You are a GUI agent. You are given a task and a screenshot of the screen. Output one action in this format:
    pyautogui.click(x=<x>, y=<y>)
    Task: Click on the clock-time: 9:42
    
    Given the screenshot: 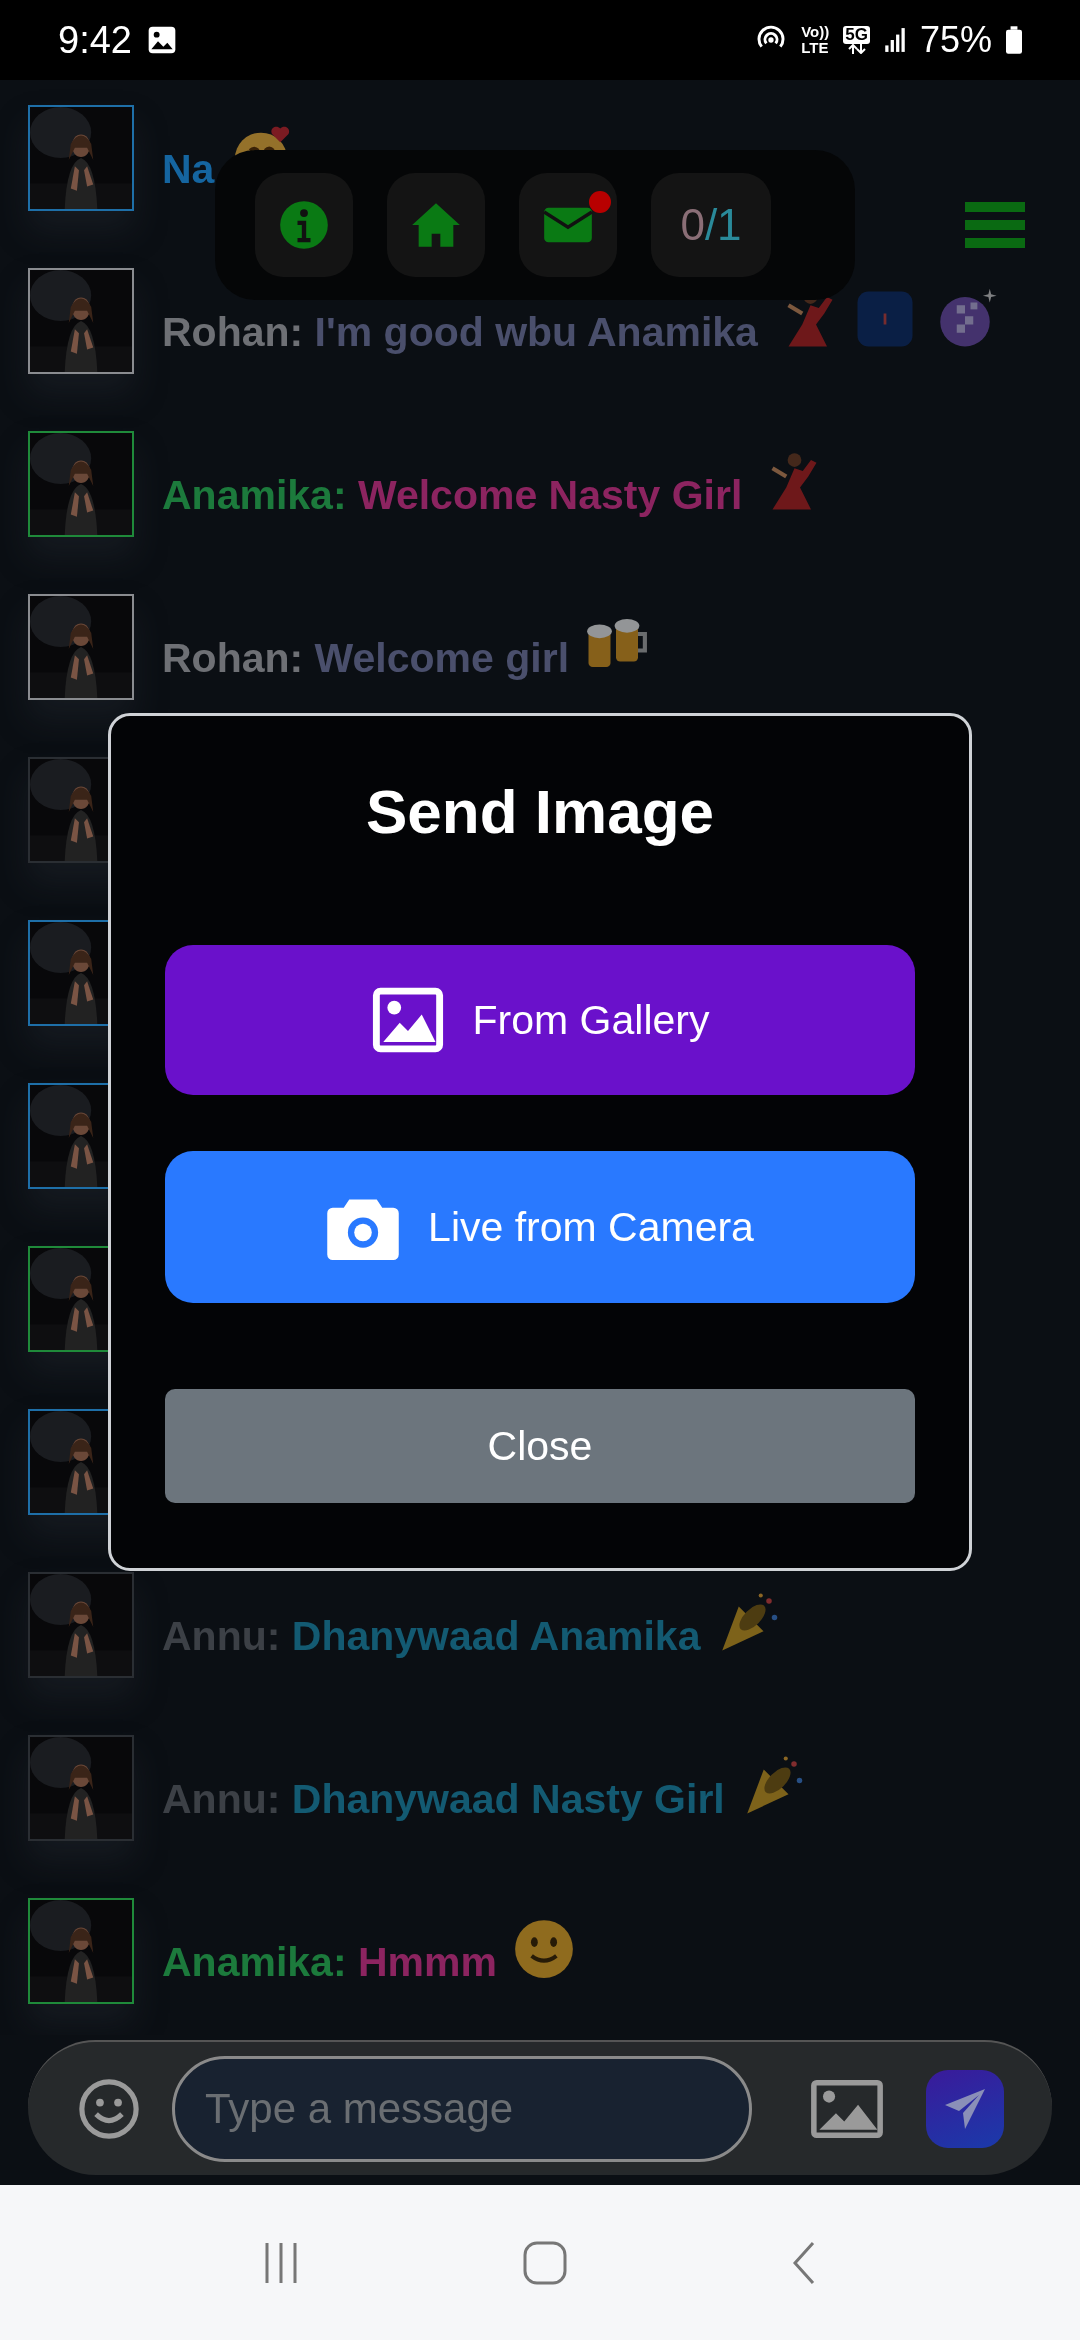 What is the action you would take?
    pyautogui.click(x=95, y=40)
    